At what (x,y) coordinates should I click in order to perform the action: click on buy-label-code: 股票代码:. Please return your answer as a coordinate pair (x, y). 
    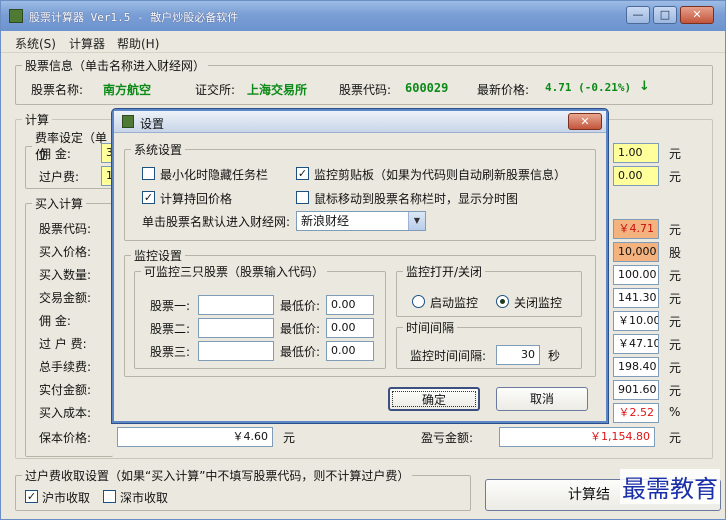
    Looking at the image, I should click on (65, 229).